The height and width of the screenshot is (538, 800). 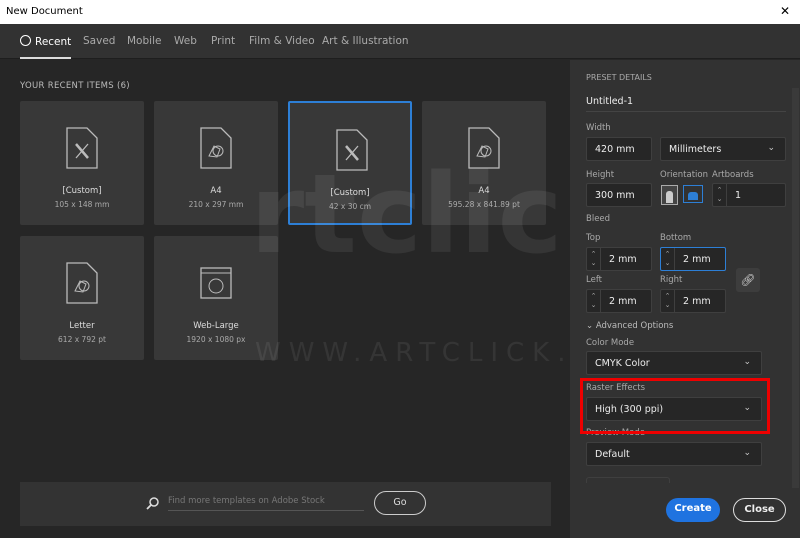 I want to click on top-label: Top, so click(x=593, y=238).